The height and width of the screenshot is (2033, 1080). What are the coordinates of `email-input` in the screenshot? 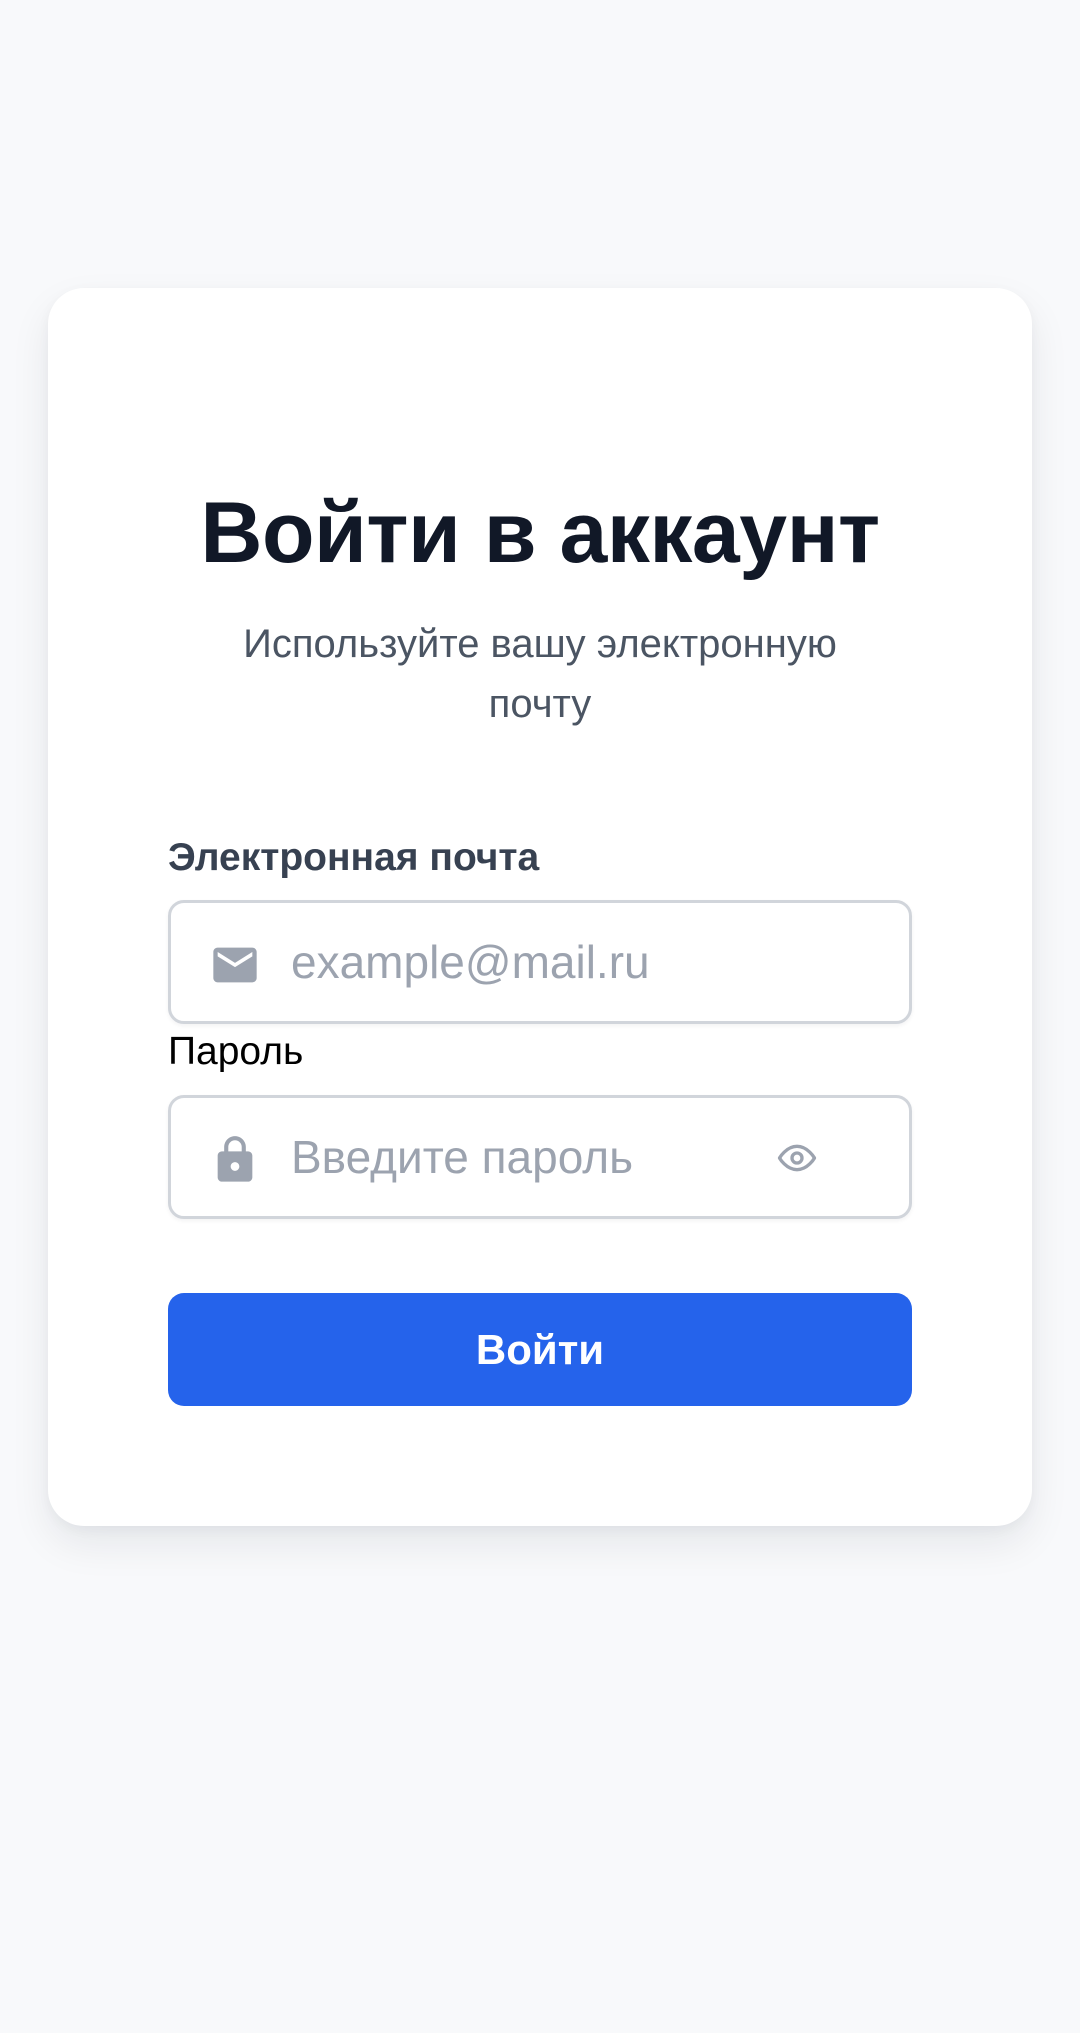 It's located at (526, 962).